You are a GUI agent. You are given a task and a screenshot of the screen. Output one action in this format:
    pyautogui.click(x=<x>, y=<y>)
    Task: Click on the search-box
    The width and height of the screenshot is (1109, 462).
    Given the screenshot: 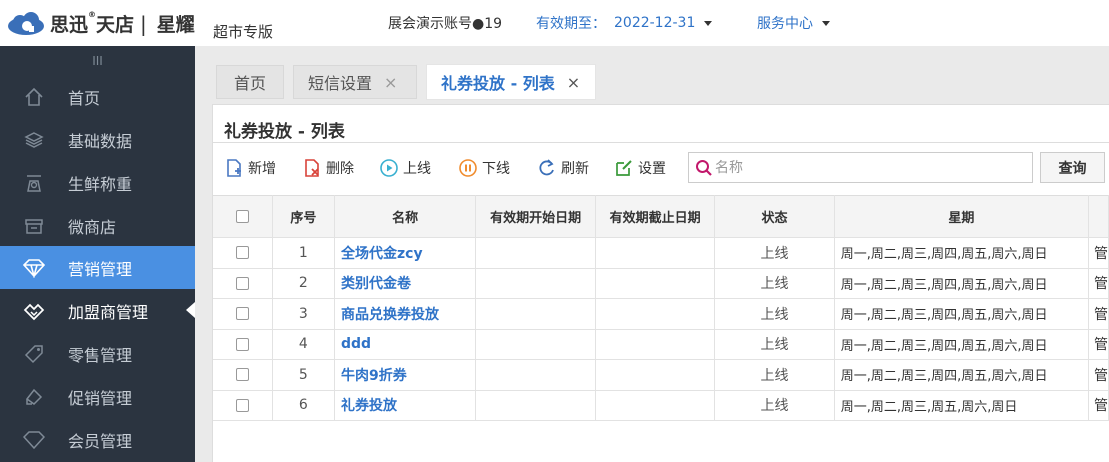 What is the action you would take?
    pyautogui.click(x=860, y=167)
    